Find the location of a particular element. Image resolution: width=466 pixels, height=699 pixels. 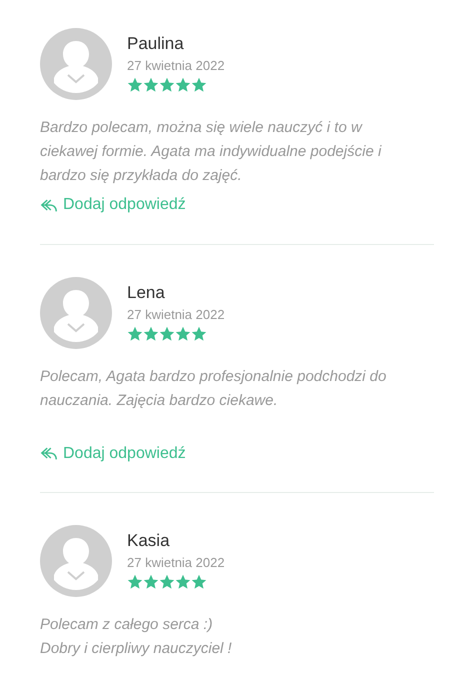

reviewer-name: Lena is located at coordinates (146, 292).